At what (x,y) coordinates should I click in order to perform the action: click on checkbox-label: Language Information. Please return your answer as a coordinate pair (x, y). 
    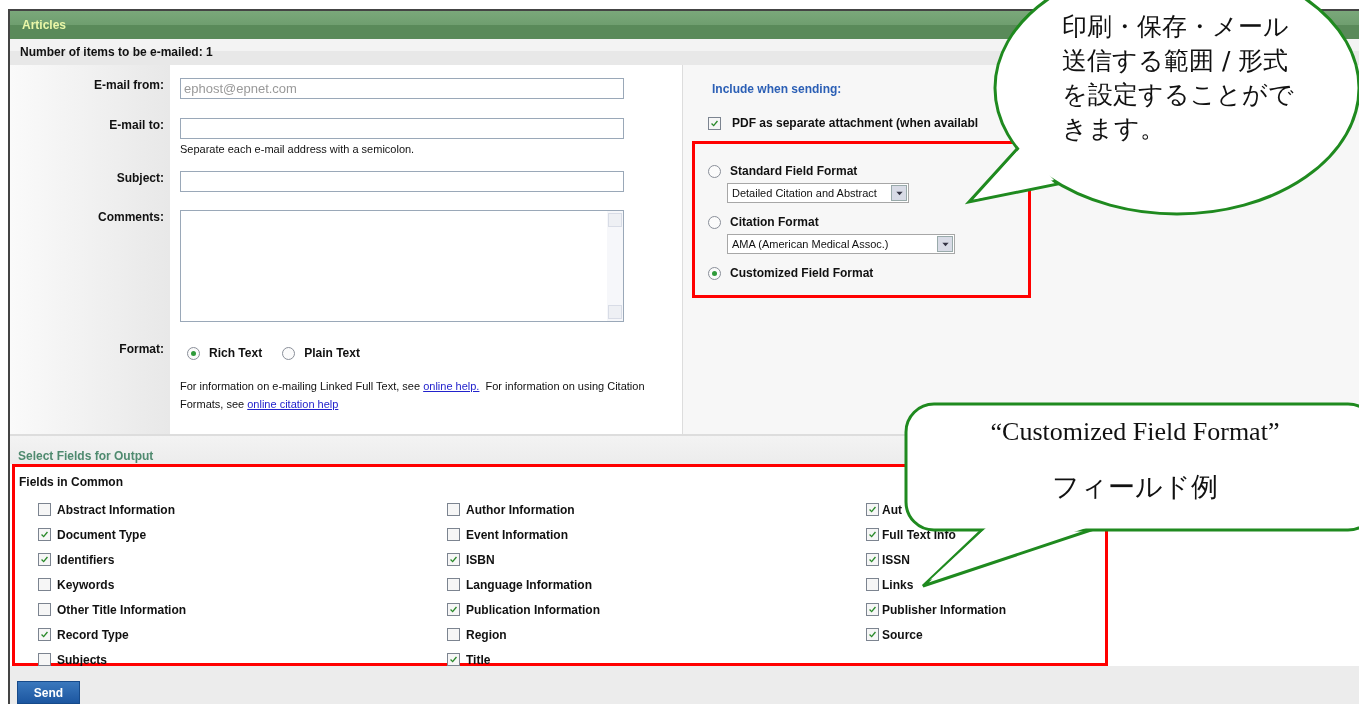
    Looking at the image, I should click on (529, 584).